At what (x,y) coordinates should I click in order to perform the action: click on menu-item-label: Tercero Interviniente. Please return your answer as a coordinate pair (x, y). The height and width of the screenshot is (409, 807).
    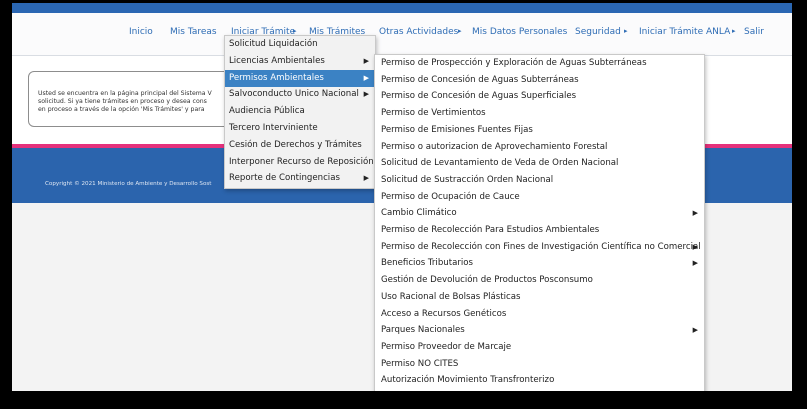
    Looking at the image, I should click on (273, 128).